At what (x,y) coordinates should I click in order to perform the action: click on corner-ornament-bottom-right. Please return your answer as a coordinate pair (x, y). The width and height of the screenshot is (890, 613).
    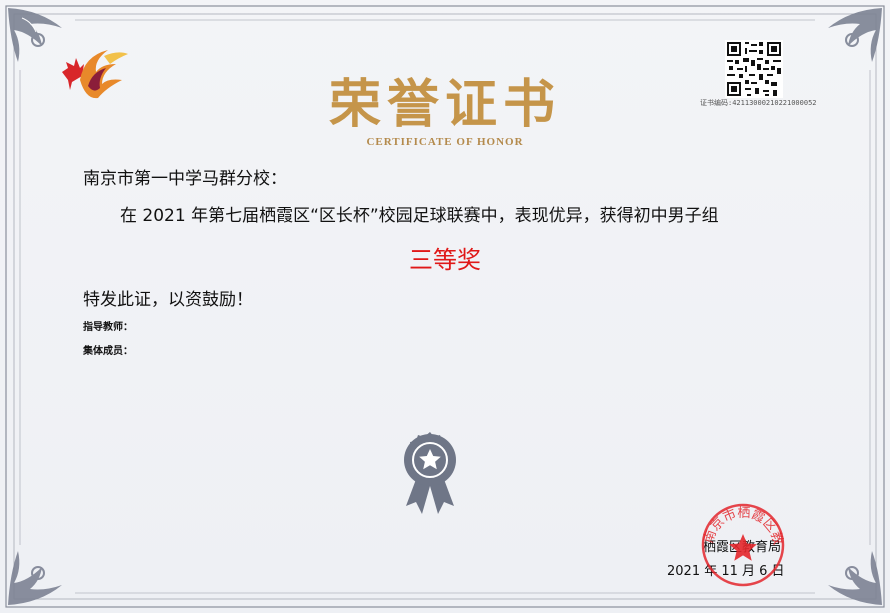
    Looking at the image, I should click on (855, 578).